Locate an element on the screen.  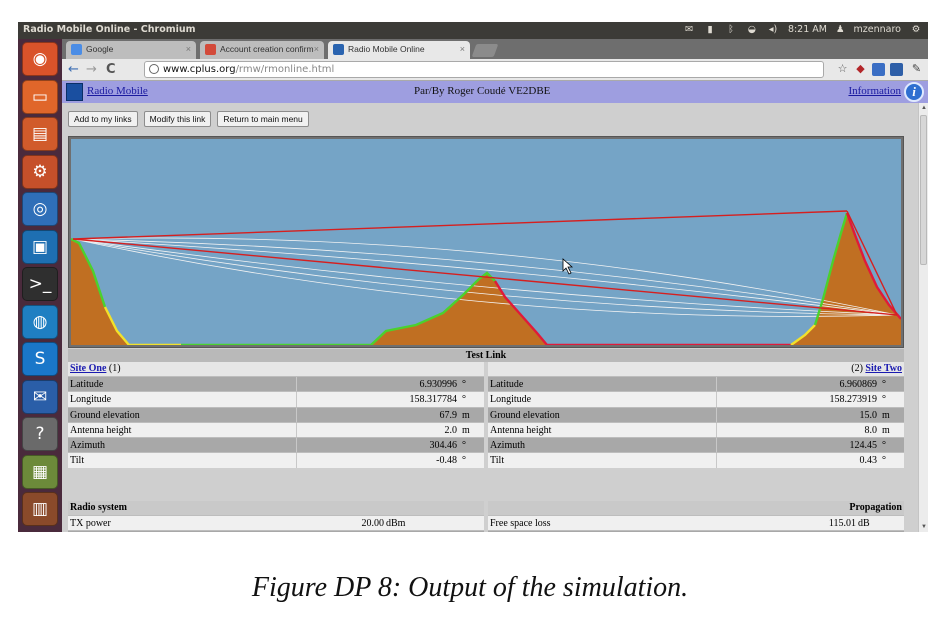
site-two-link: Site Two is located at coordinates (883, 368).